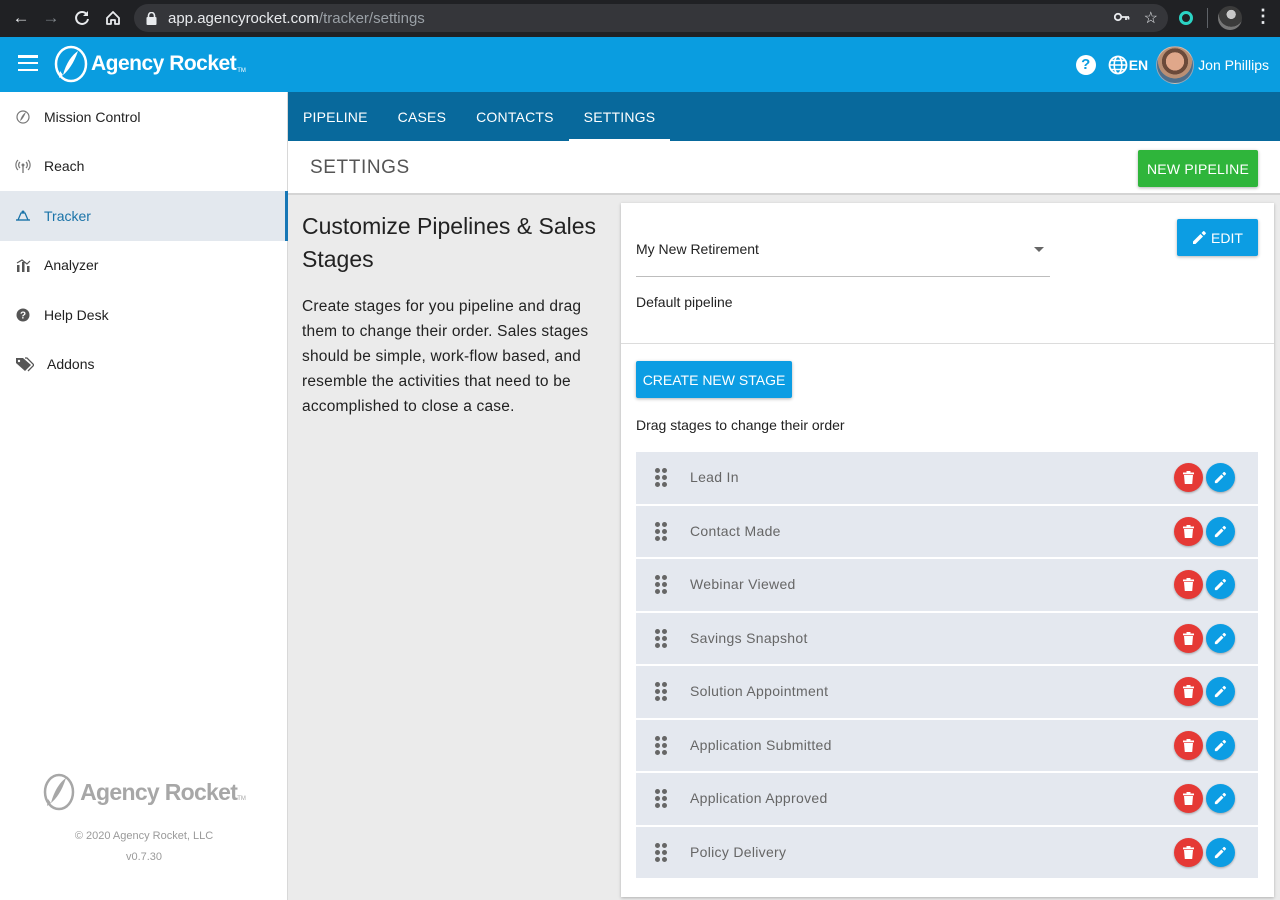 The height and width of the screenshot is (900, 1280). Describe the element at coordinates (1230, 18) in the screenshot. I see `browser-profile-avatar` at that location.